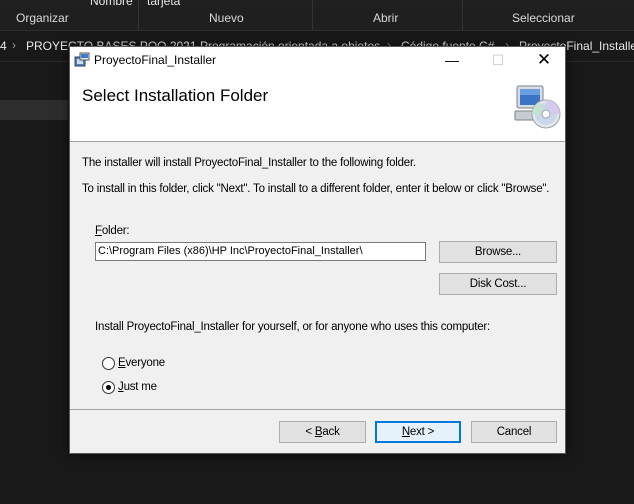  Describe the element at coordinates (115, 231) in the screenshot. I see `folder-label-rest: older:` at that location.